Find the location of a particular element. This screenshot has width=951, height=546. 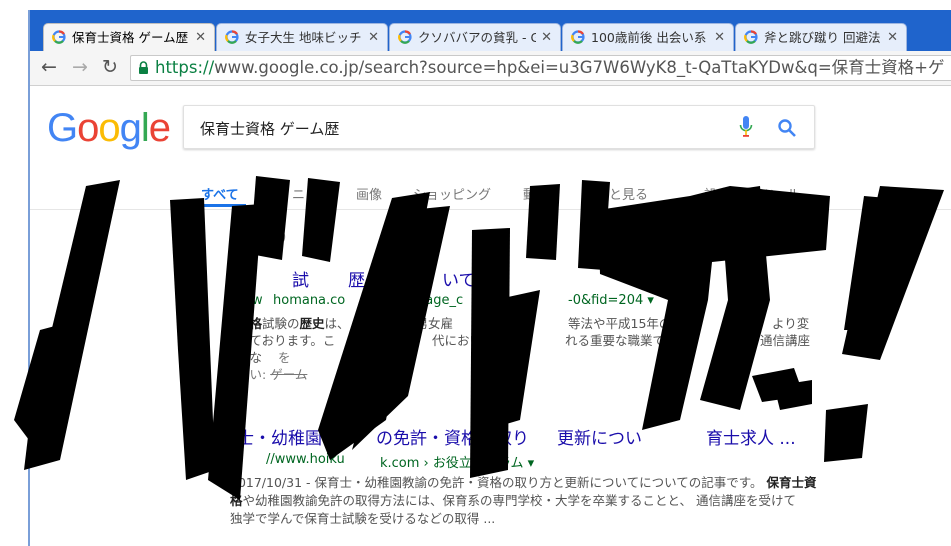

active-tab-indicator is located at coordinates (214, 205).